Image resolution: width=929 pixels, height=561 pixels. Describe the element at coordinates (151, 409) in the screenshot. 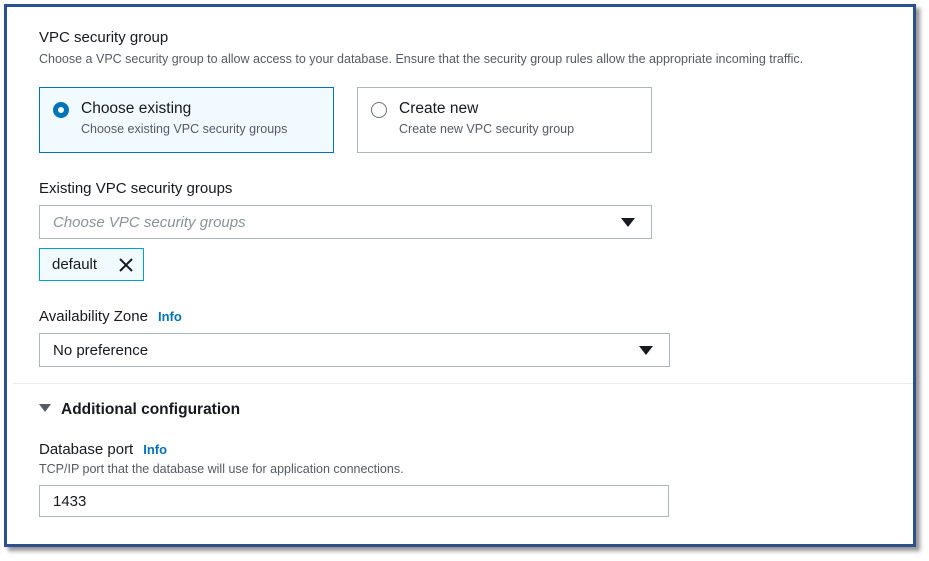

I see `additional-configuration-label: Additional configuration` at that location.